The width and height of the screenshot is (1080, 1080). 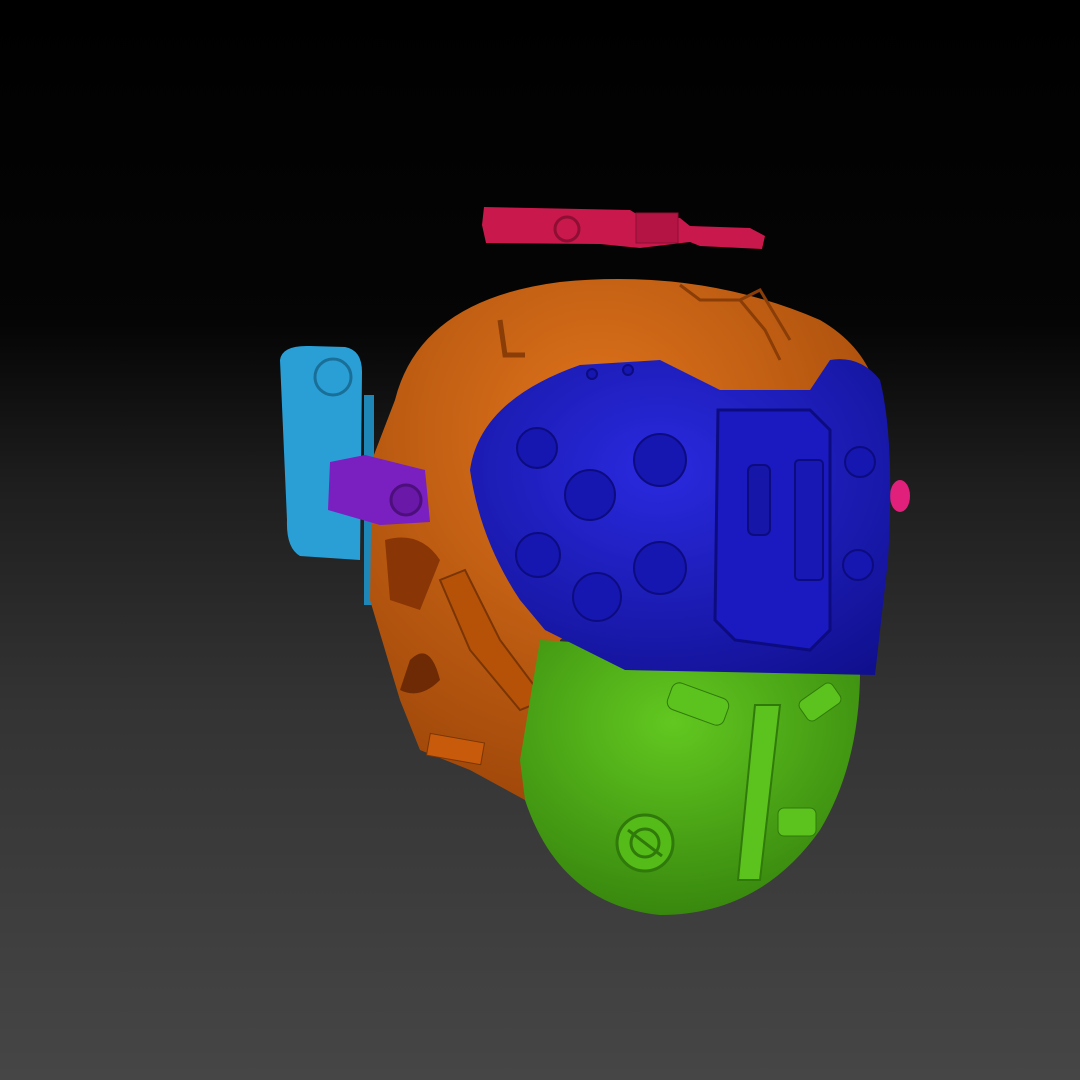 What do you see at coordinates (690, 777) in the screenshot?
I see `jaw-part` at bounding box center [690, 777].